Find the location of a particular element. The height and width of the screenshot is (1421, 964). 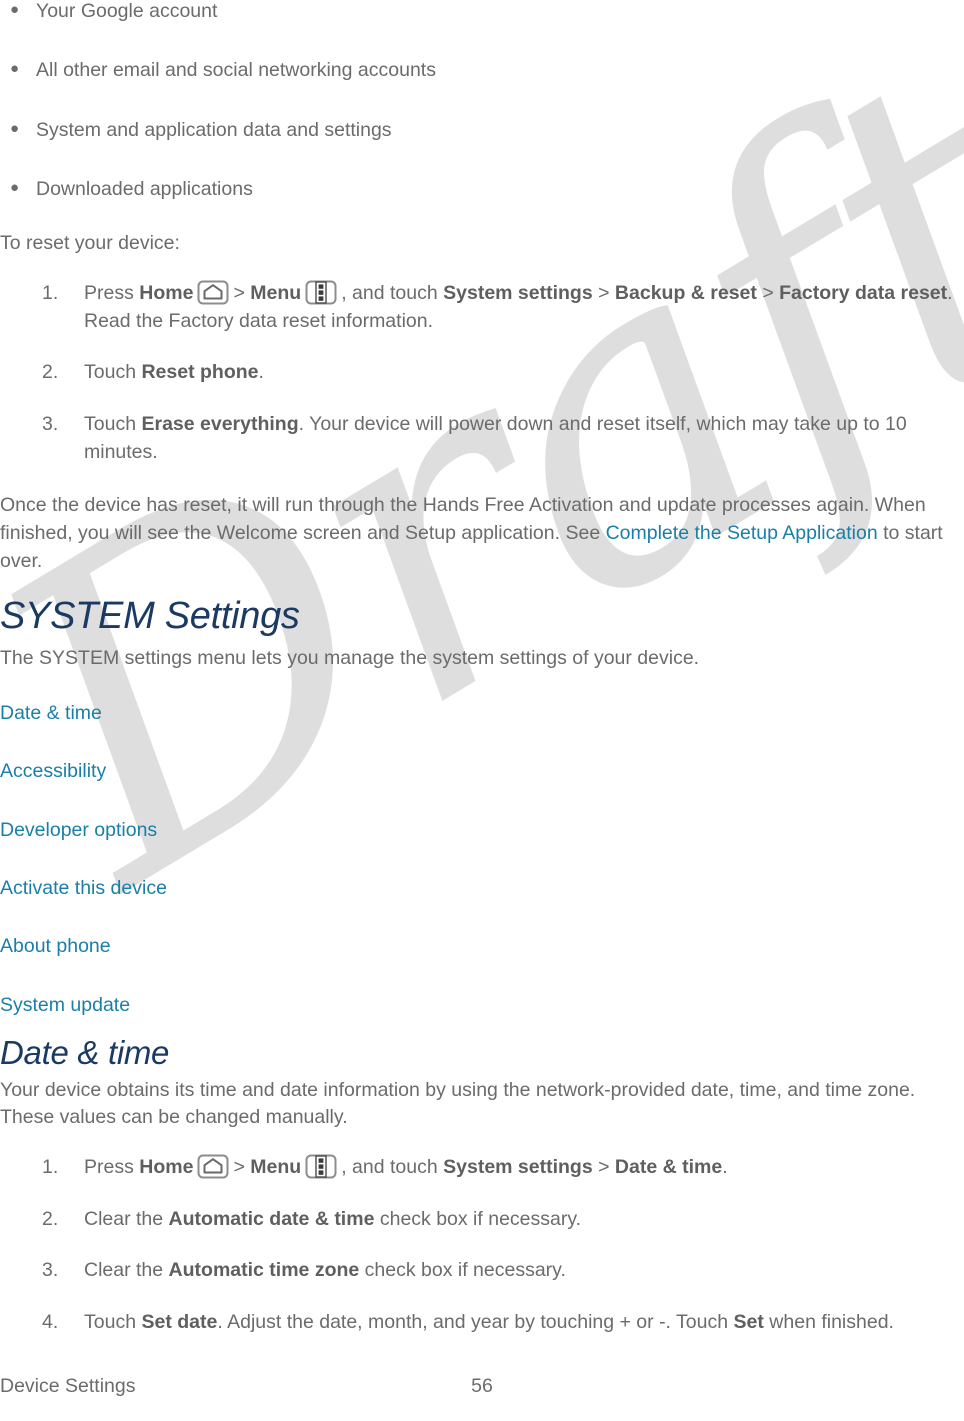

link-system-update: System update is located at coordinates (482, 1005).